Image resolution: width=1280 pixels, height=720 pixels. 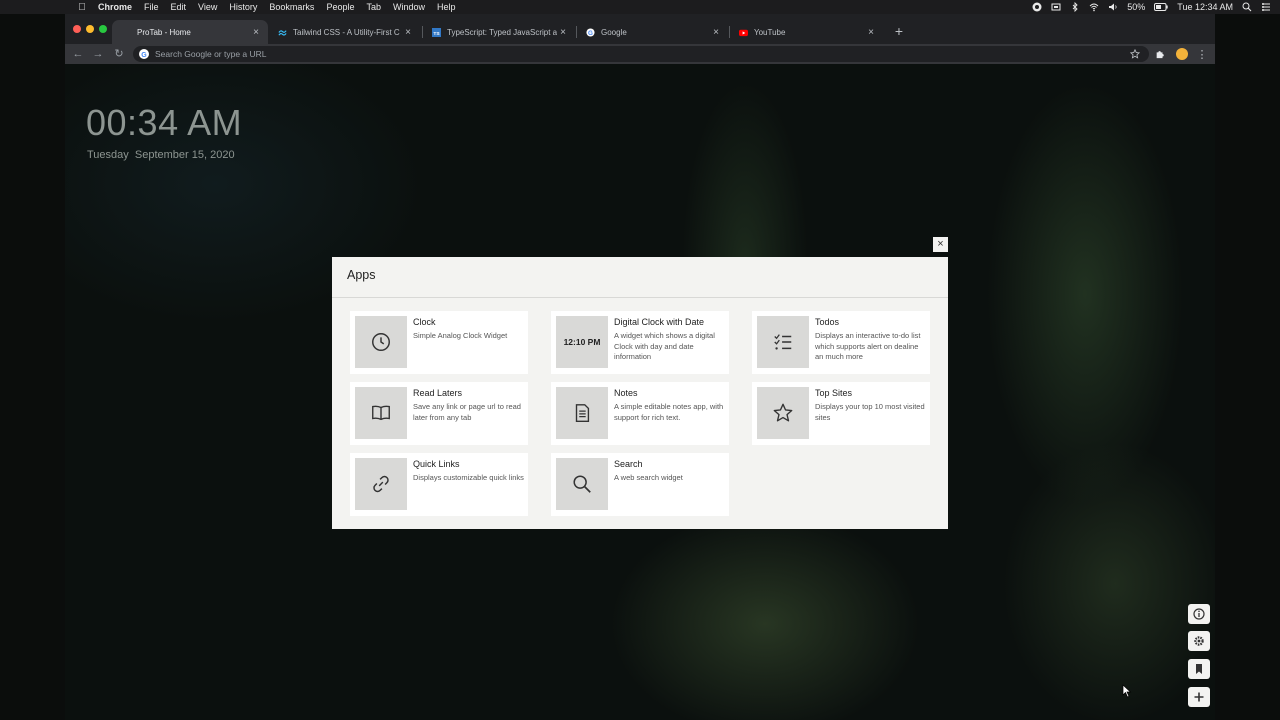 What do you see at coordinates (78, 54) in the screenshot?
I see `back-arrow-icon: ←` at bounding box center [78, 54].